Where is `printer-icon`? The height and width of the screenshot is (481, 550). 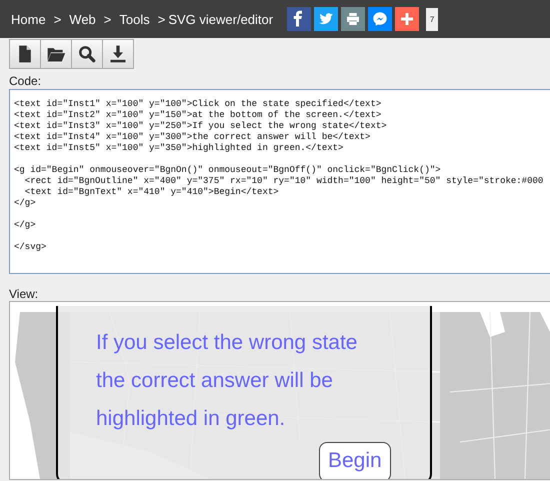
printer-icon is located at coordinates (353, 19).